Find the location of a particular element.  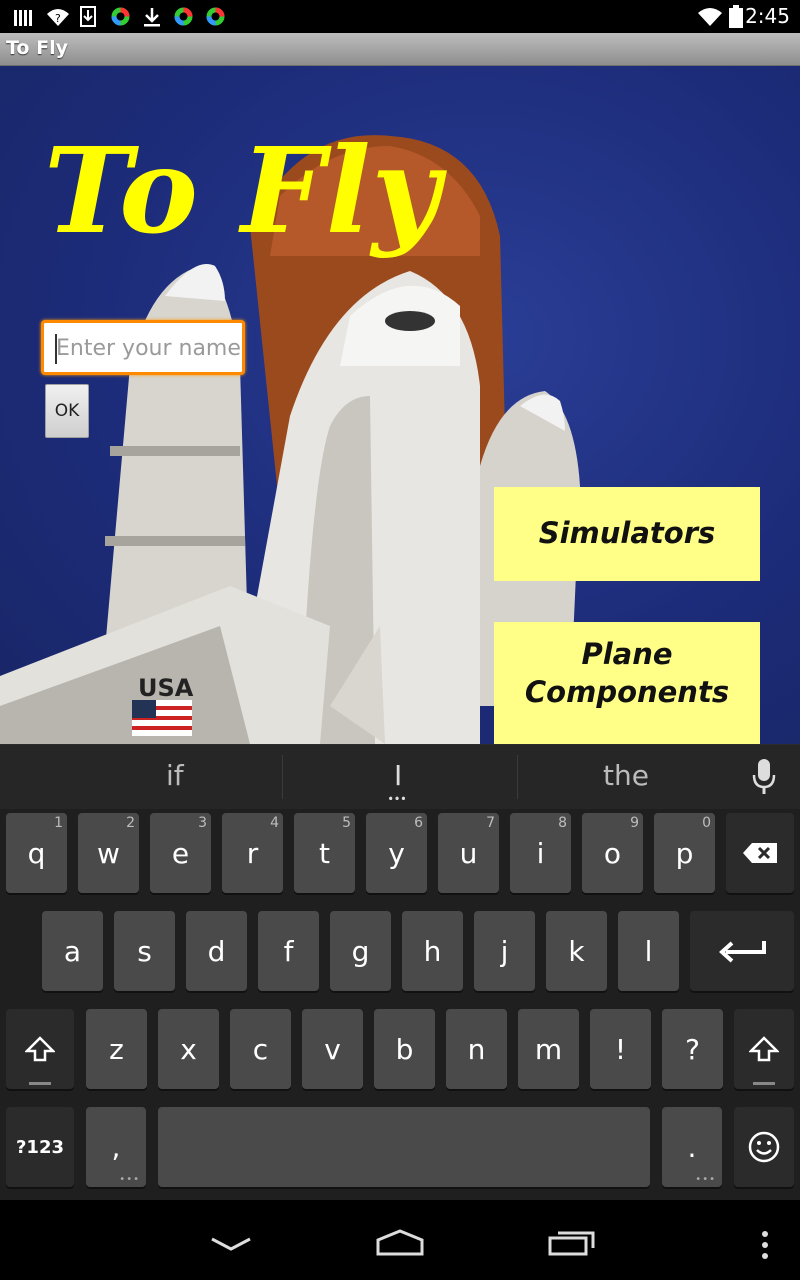

emoji-key is located at coordinates (764, 1147).